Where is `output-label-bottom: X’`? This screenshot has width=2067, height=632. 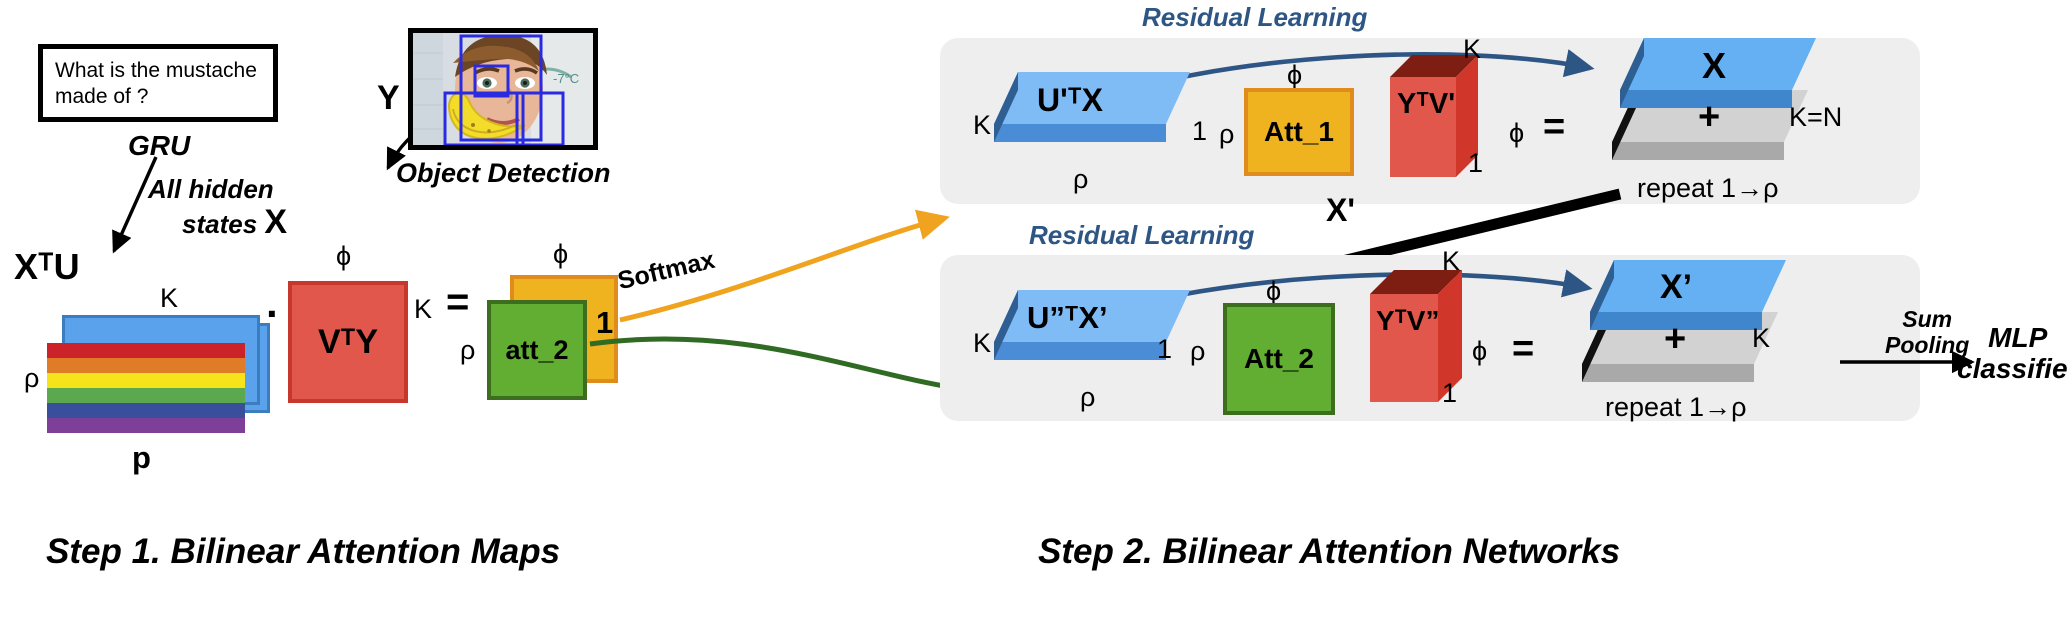 output-label-bottom: X’ is located at coordinates (1676, 287).